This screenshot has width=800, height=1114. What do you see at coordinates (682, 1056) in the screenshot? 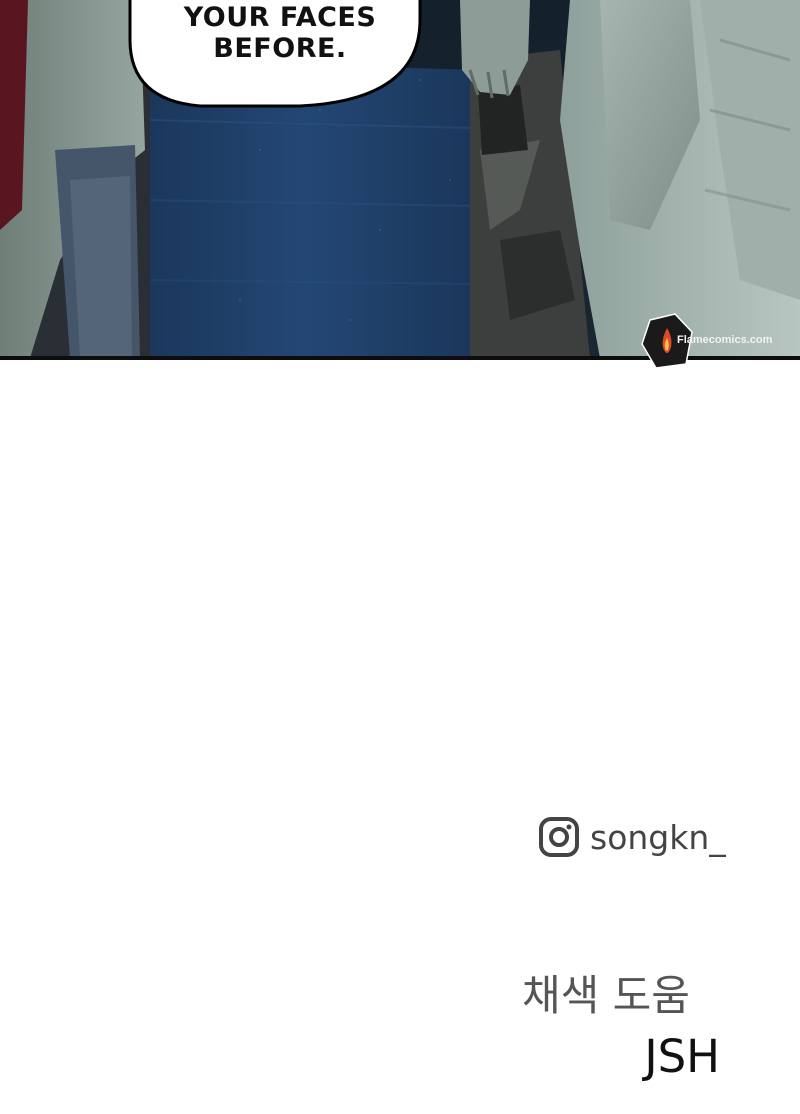
I see `color-assist-name: JSH` at bounding box center [682, 1056].